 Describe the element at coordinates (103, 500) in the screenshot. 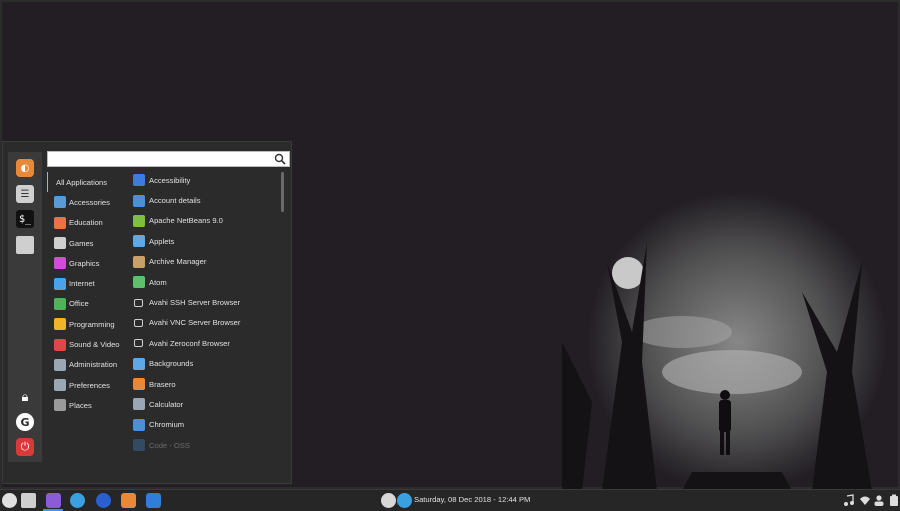

I see `firefox-icon` at that location.